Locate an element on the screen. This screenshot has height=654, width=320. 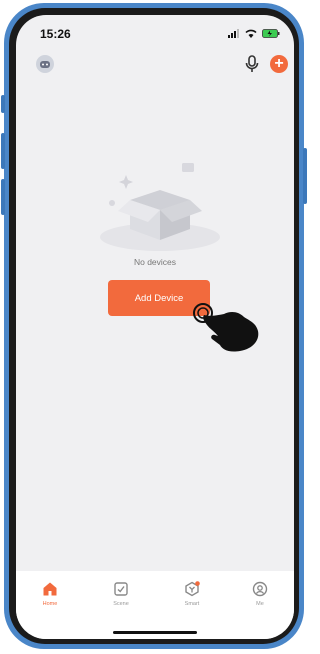
smart-icon is located at coordinates (192, 589).